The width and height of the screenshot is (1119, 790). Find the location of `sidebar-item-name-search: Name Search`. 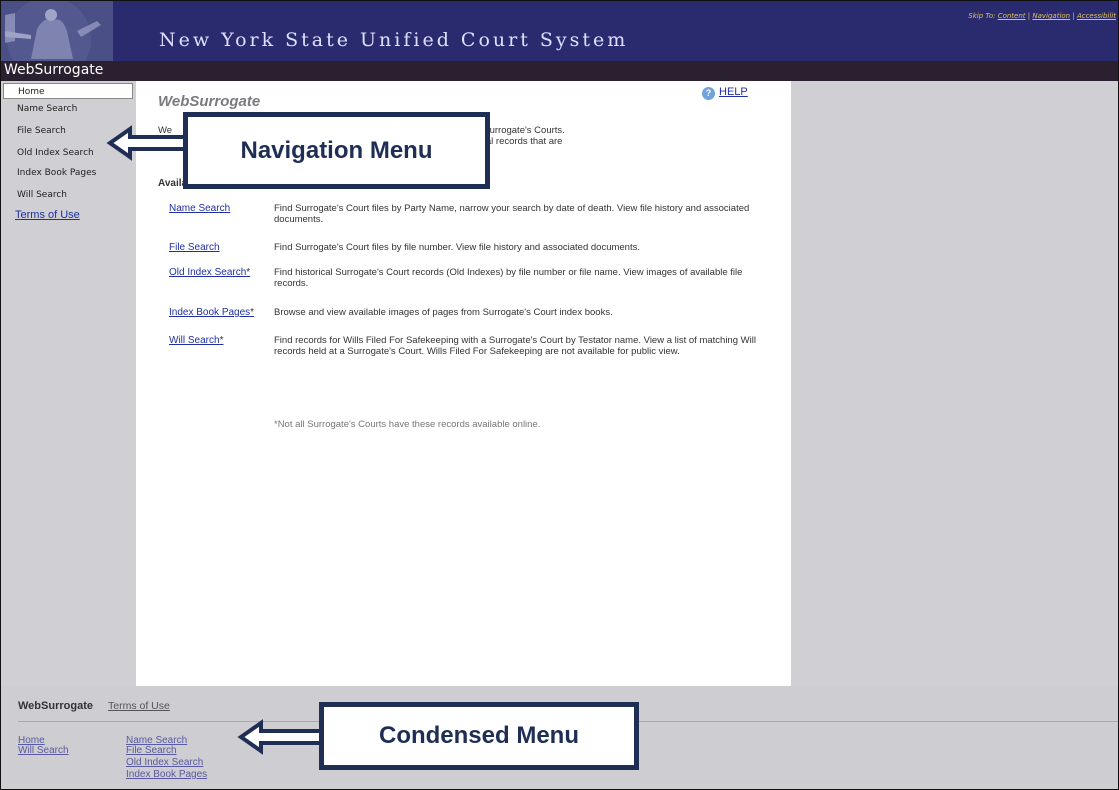

sidebar-item-name-search: Name Search is located at coordinates (68, 109).